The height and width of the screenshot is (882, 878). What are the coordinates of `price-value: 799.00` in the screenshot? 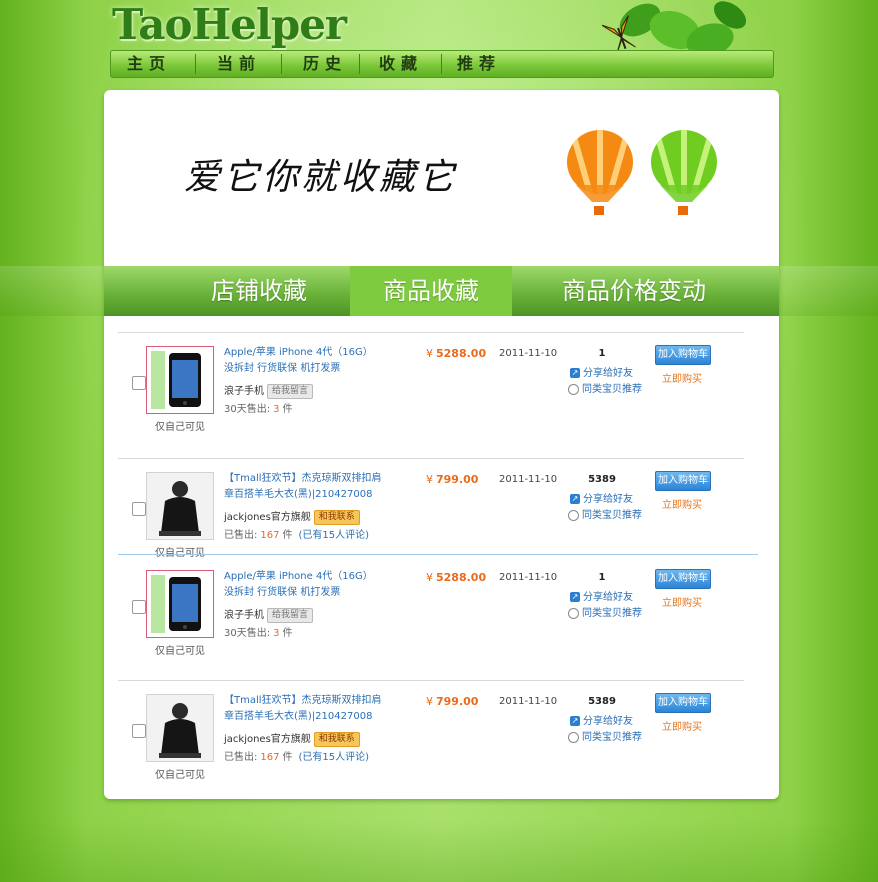 It's located at (457, 479).